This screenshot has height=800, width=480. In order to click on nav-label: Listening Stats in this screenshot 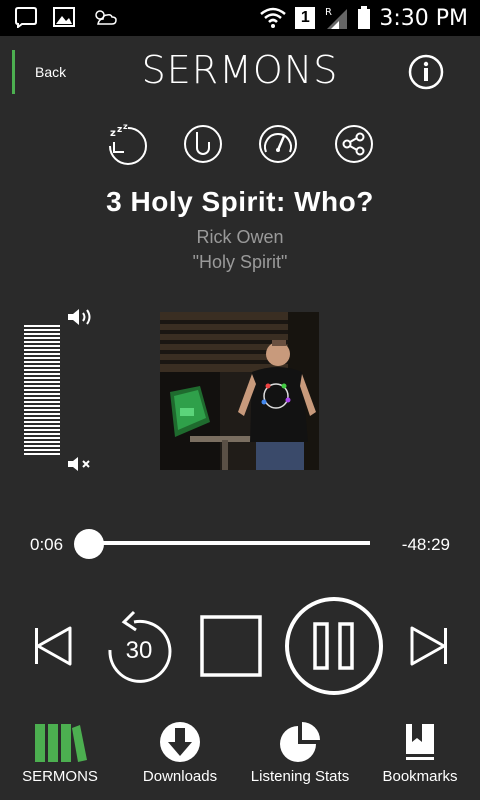, I will do `click(300, 776)`.